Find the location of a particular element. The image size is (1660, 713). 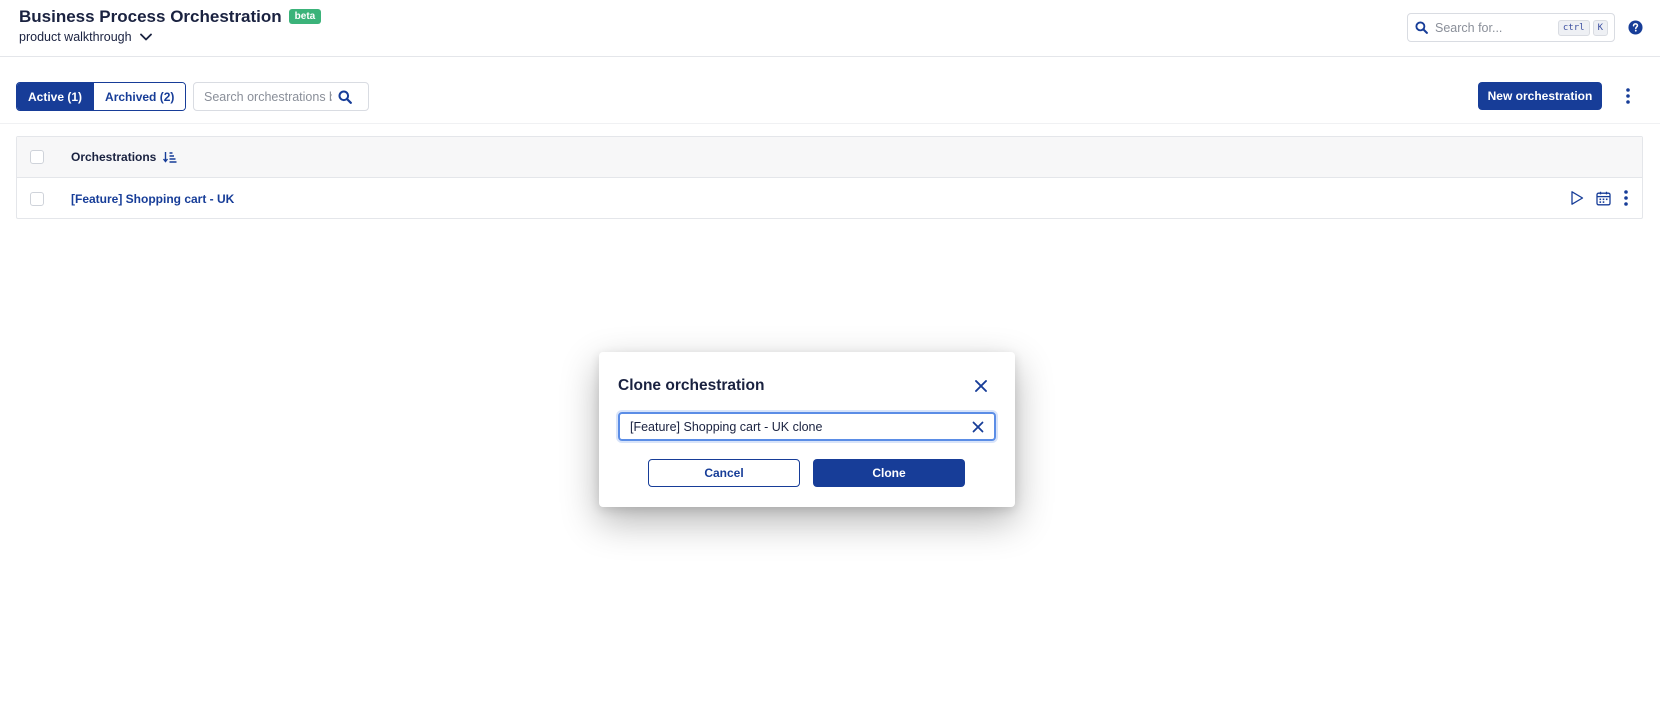

more-options-icon is located at coordinates (1628, 96).